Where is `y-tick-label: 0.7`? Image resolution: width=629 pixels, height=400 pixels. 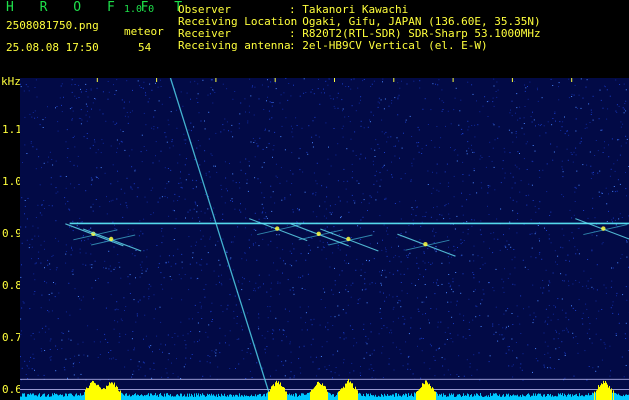 y-tick-label: 0.7 is located at coordinates (12, 337).